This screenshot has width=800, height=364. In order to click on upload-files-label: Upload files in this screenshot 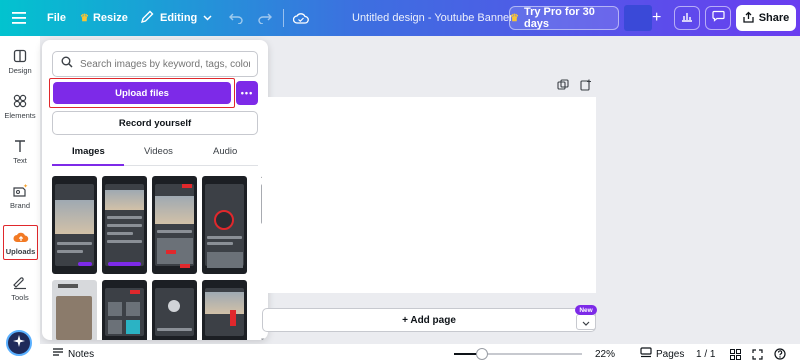, I will do `click(142, 93)`.